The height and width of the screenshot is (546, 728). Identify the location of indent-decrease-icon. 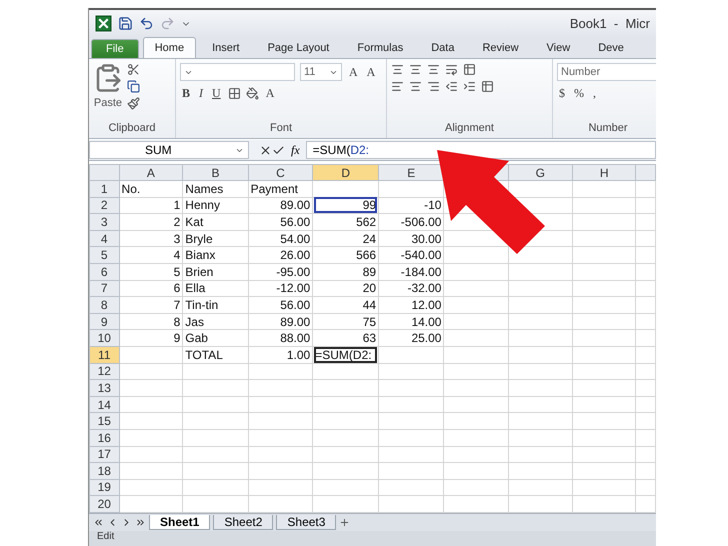
(451, 86).